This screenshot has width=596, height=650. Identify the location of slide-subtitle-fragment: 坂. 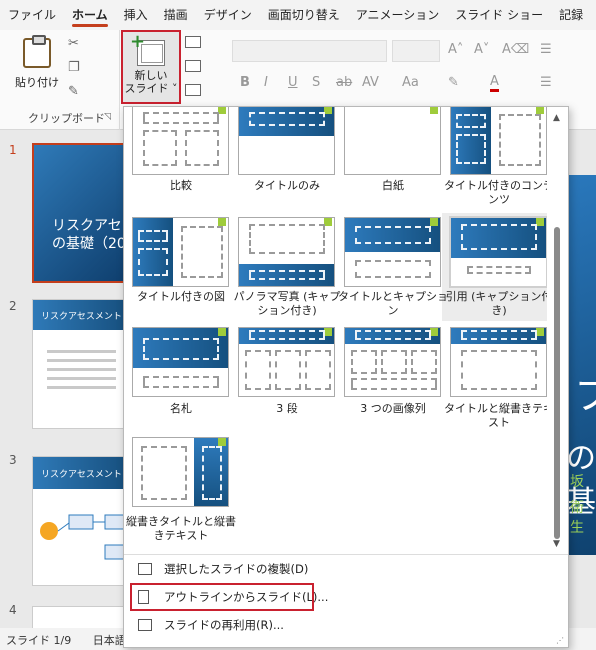
(577, 482).